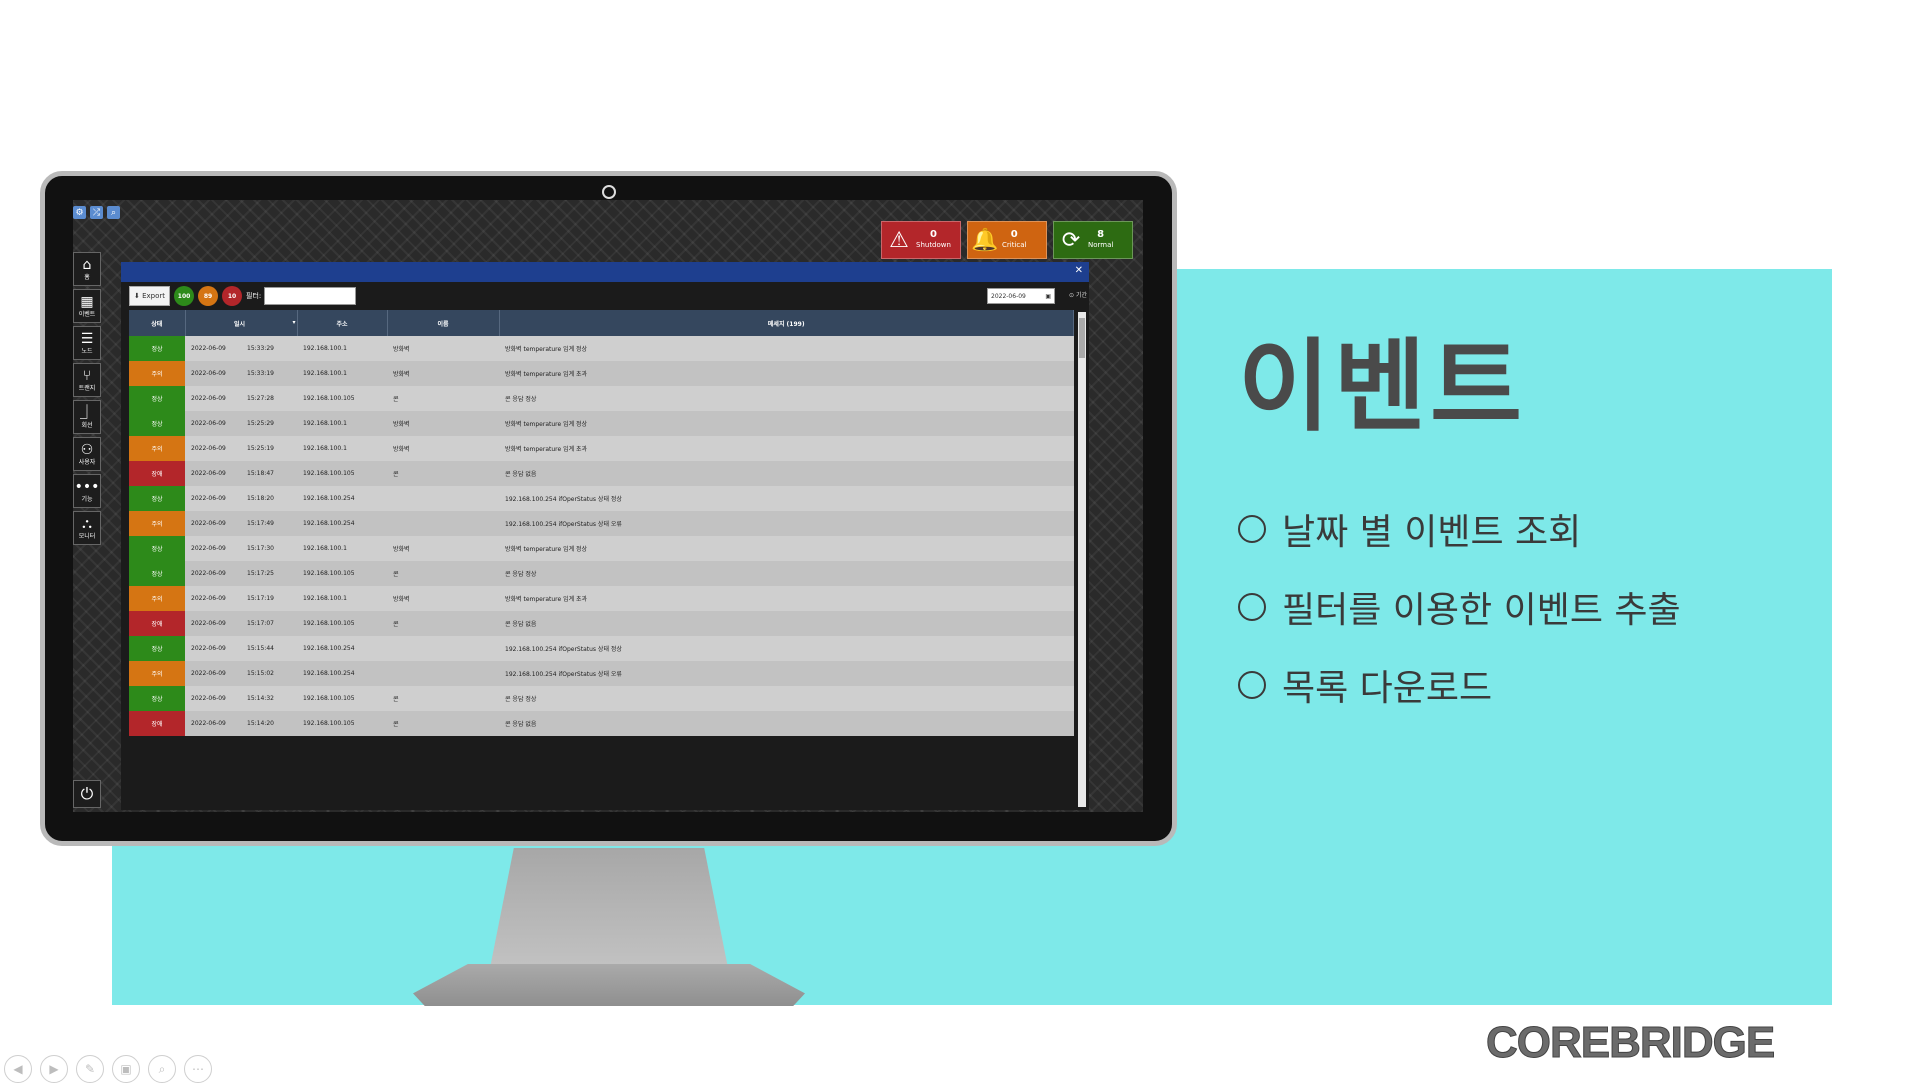 Image resolution: width=1920 pixels, height=1083 pixels. Describe the element at coordinates (1481, 610) in the screenshot. I see `bullet-text: 필터를 이용한 이벤트 추출` at that location.